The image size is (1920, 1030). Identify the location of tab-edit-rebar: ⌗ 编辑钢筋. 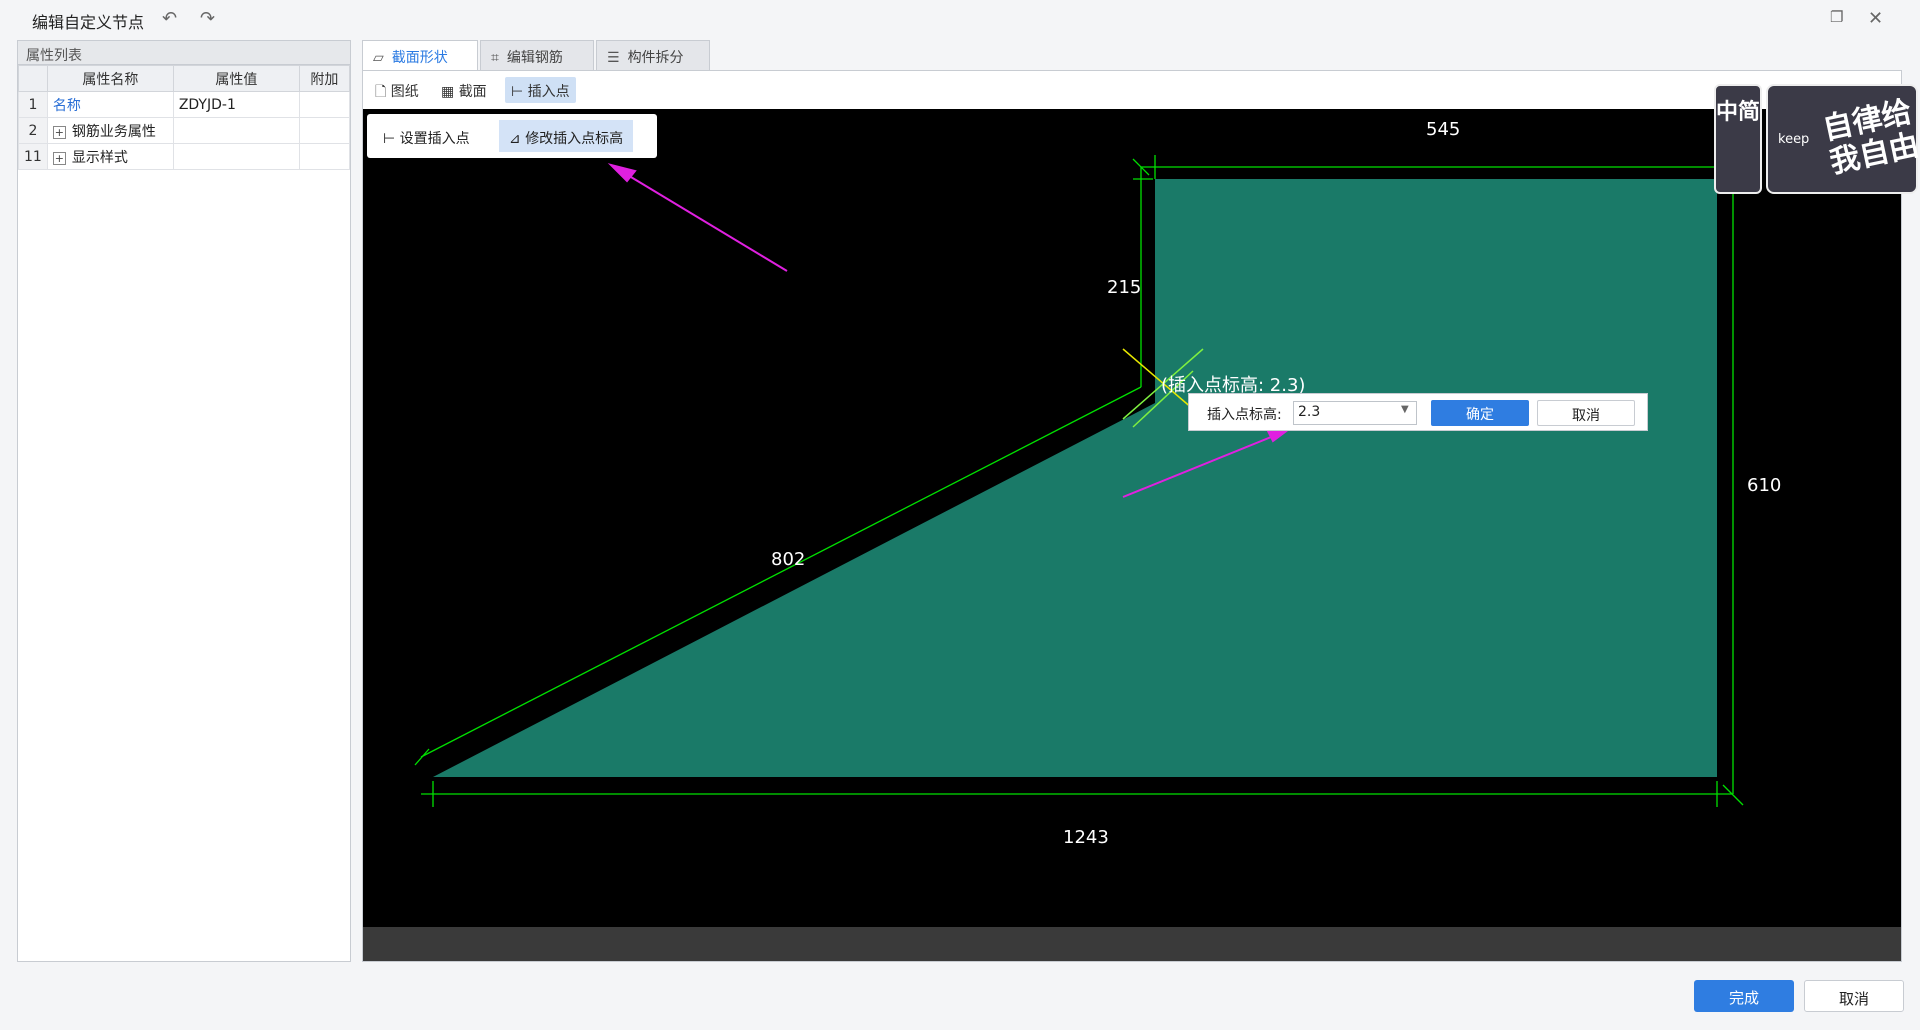
(537, 55).